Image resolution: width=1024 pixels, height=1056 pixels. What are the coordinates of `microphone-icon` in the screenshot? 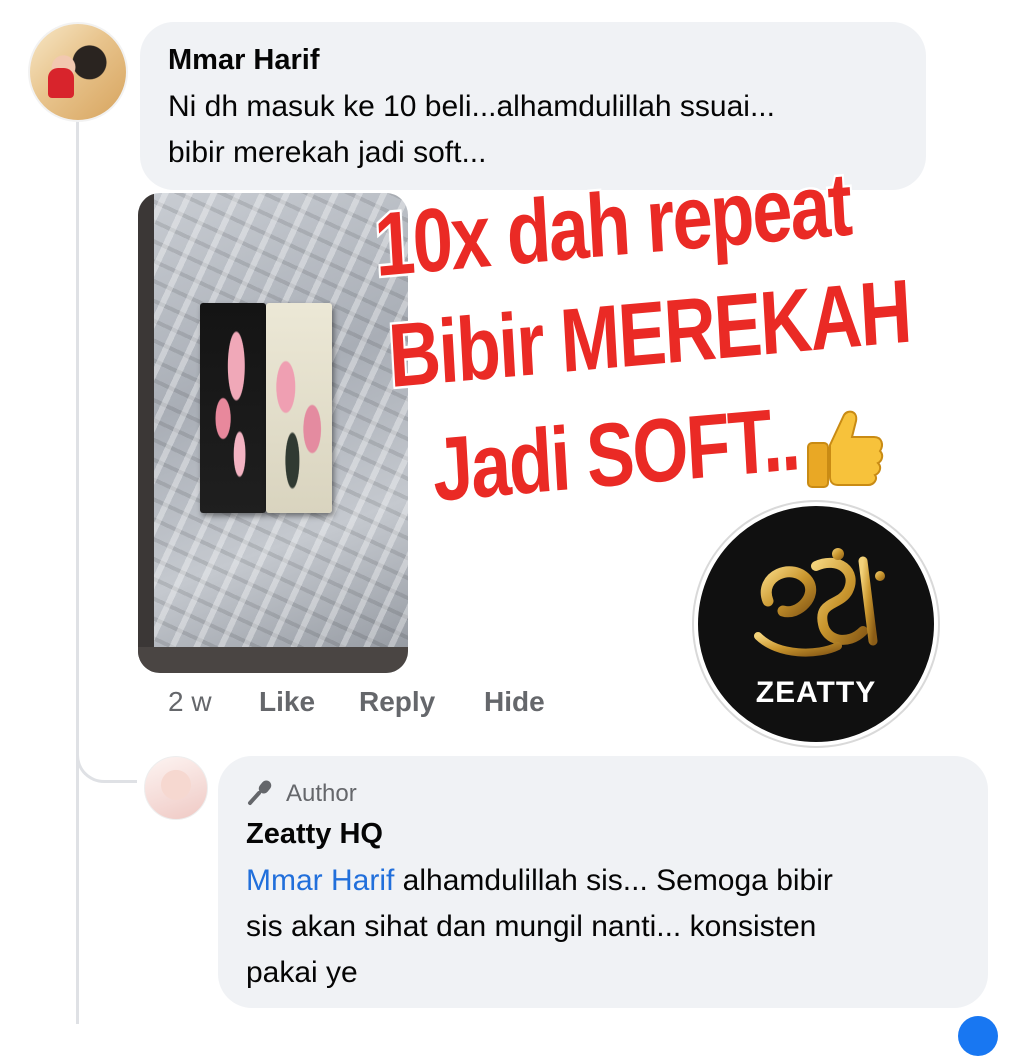 It's located at (260, 792).